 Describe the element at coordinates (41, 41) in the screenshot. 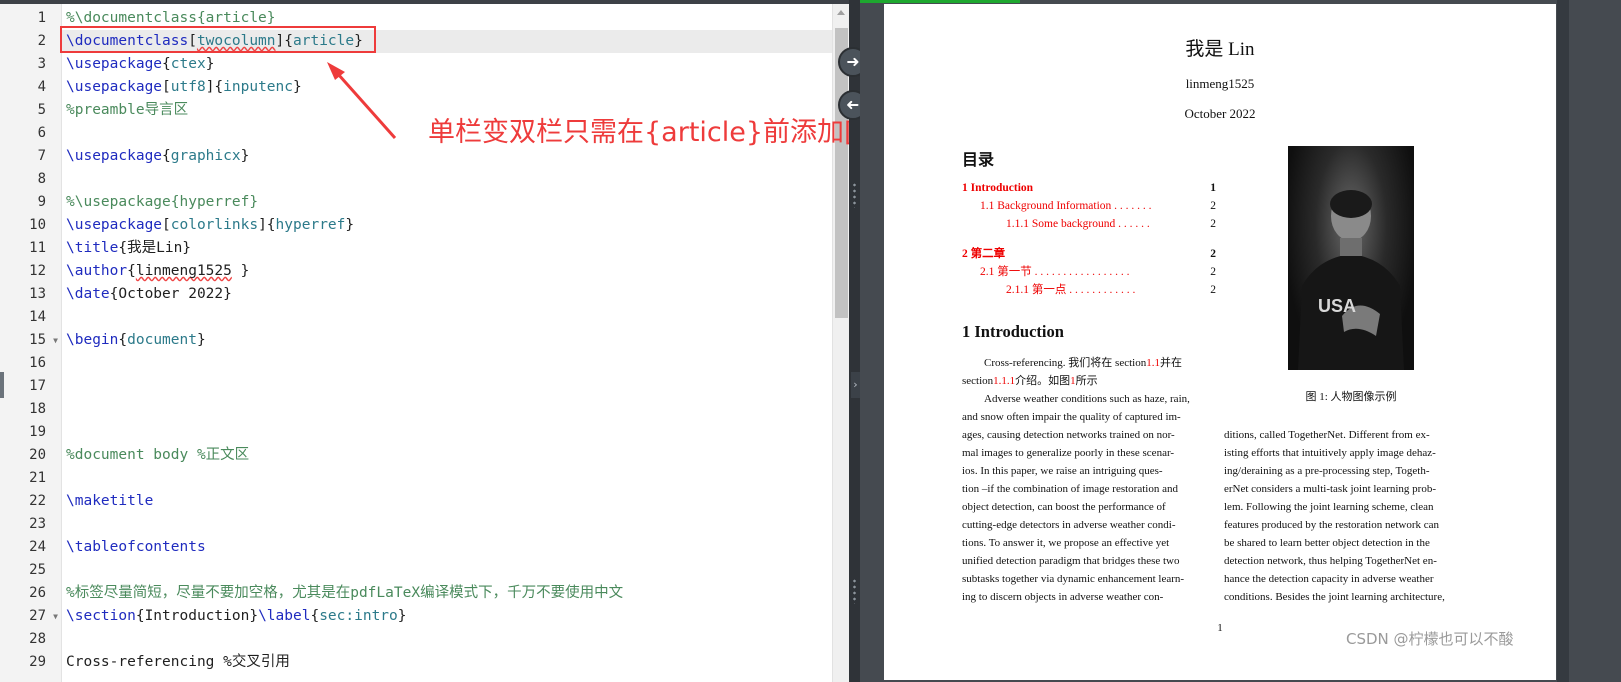

I see `line-number-text: 2` at that location.